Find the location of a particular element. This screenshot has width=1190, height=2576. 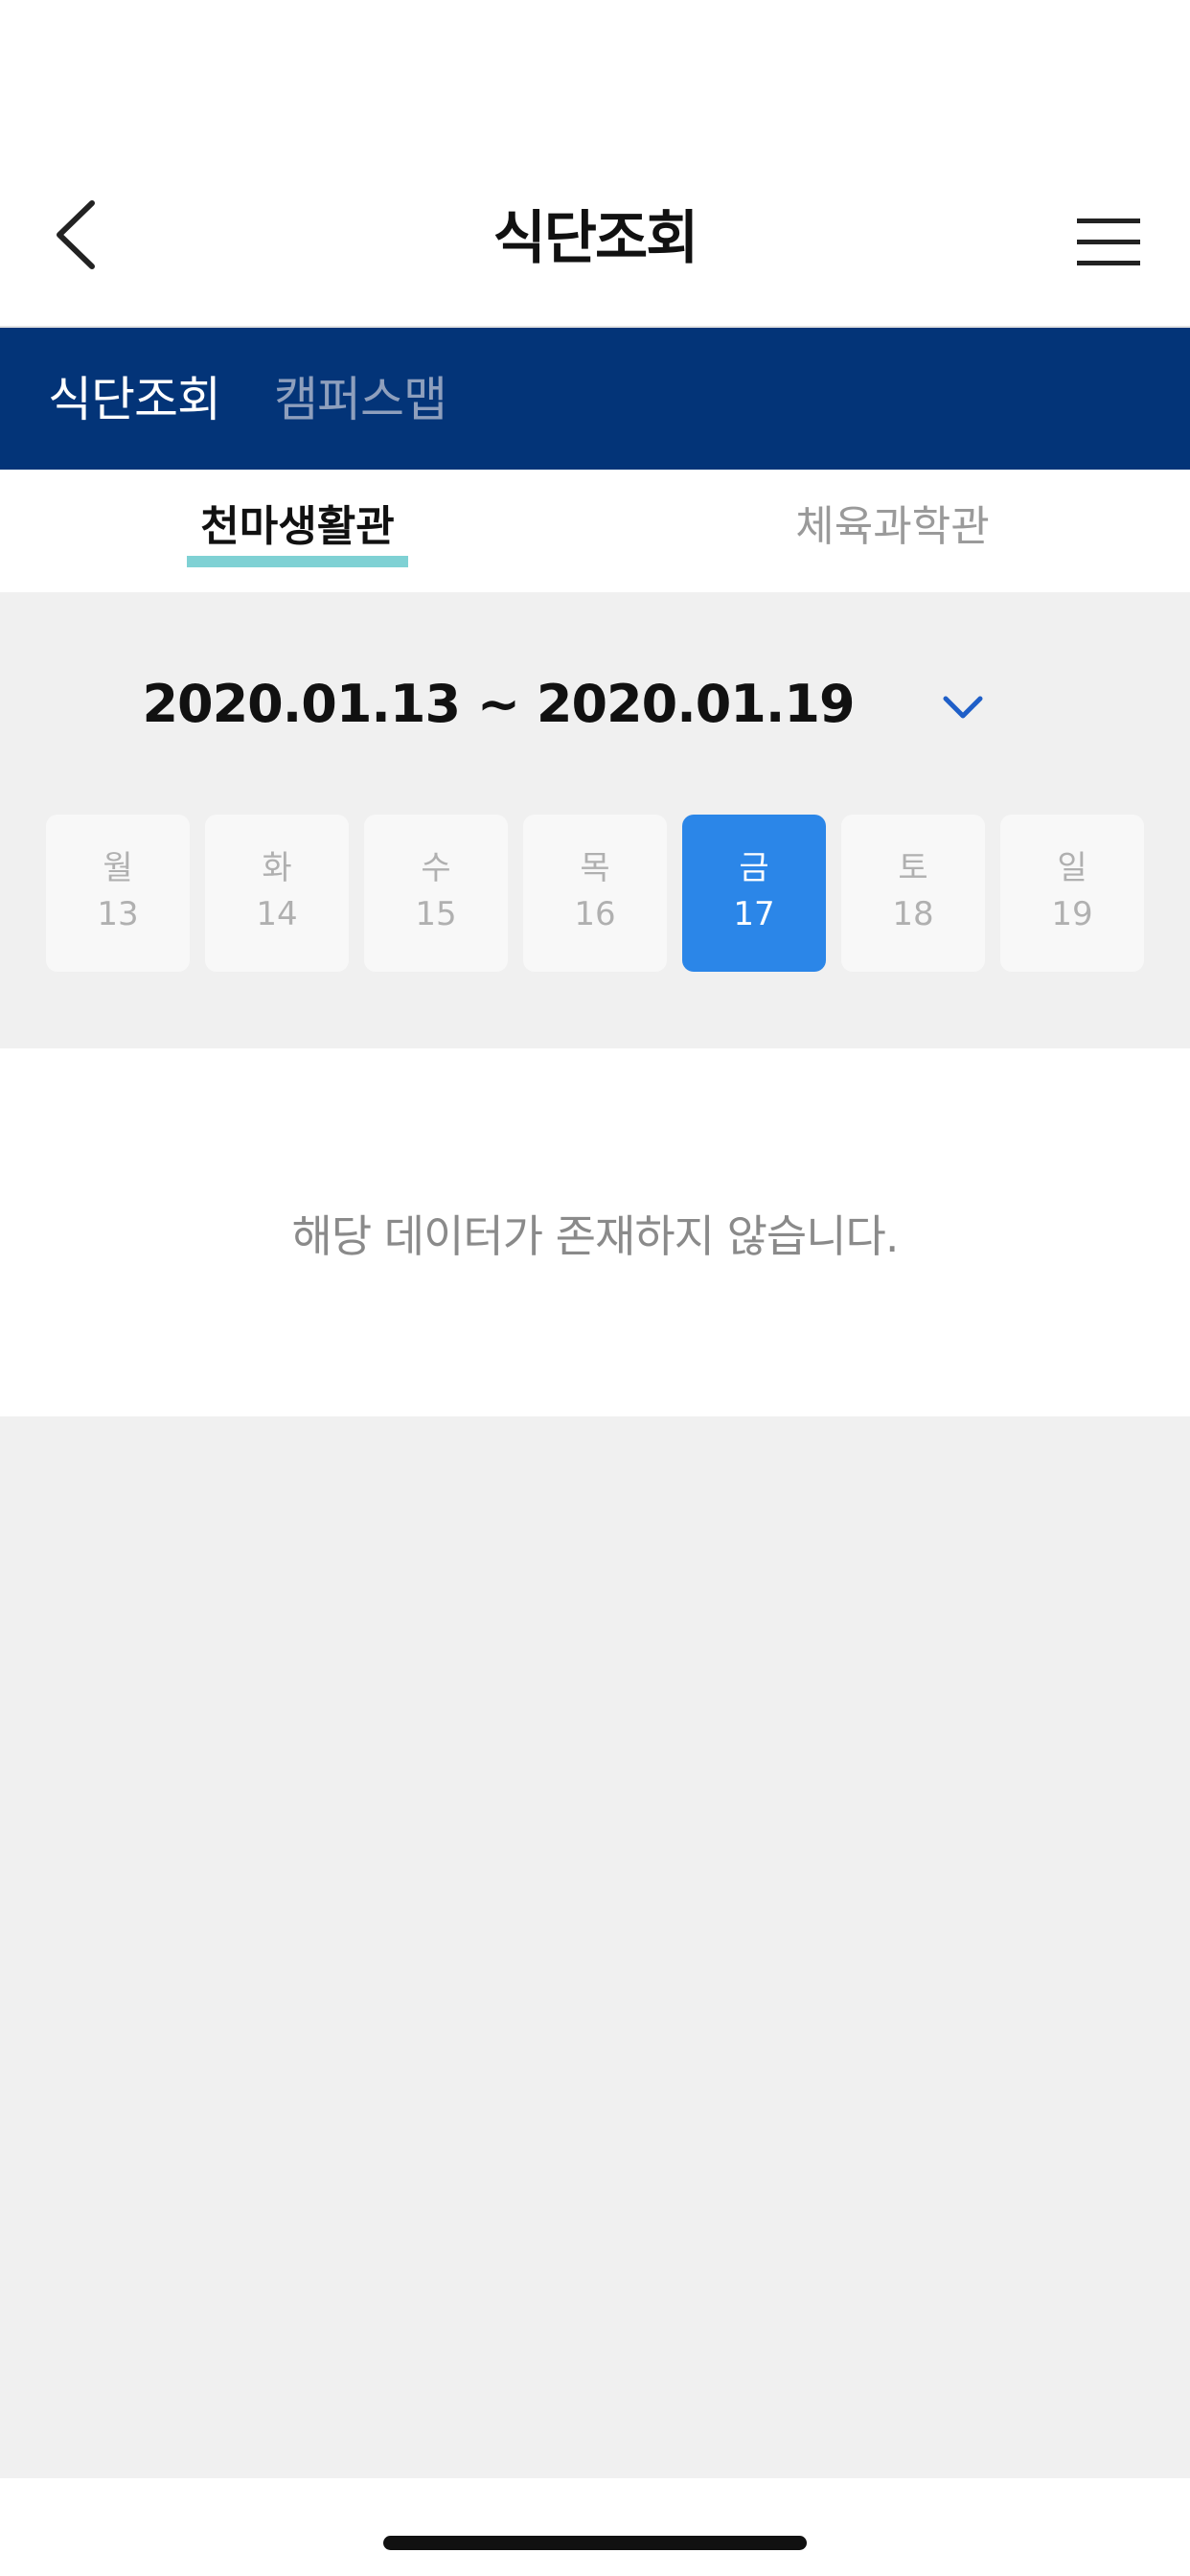

day-date: 16 is located at coordinates (595, 914).